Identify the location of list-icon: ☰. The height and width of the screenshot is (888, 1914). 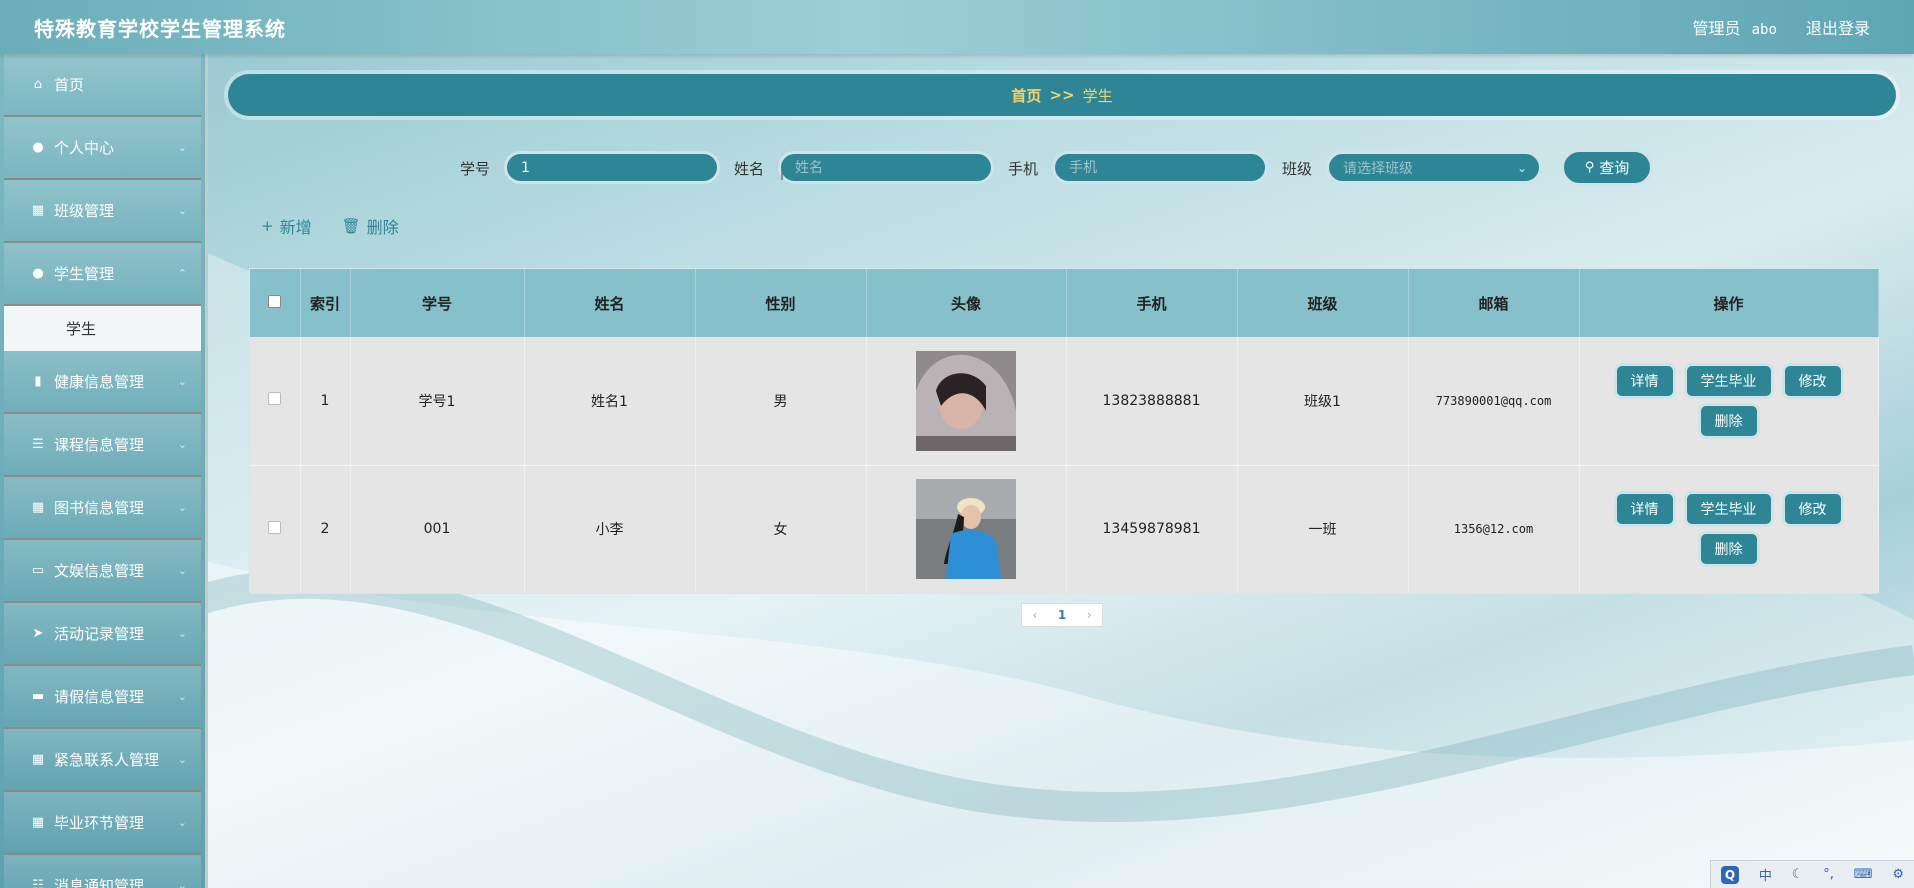
(38, 444).